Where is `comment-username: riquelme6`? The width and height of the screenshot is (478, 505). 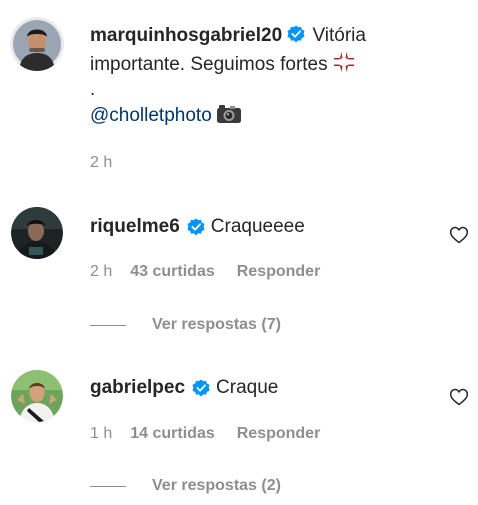 comment-username: riquelme6 is located at coordinates (135, 227).